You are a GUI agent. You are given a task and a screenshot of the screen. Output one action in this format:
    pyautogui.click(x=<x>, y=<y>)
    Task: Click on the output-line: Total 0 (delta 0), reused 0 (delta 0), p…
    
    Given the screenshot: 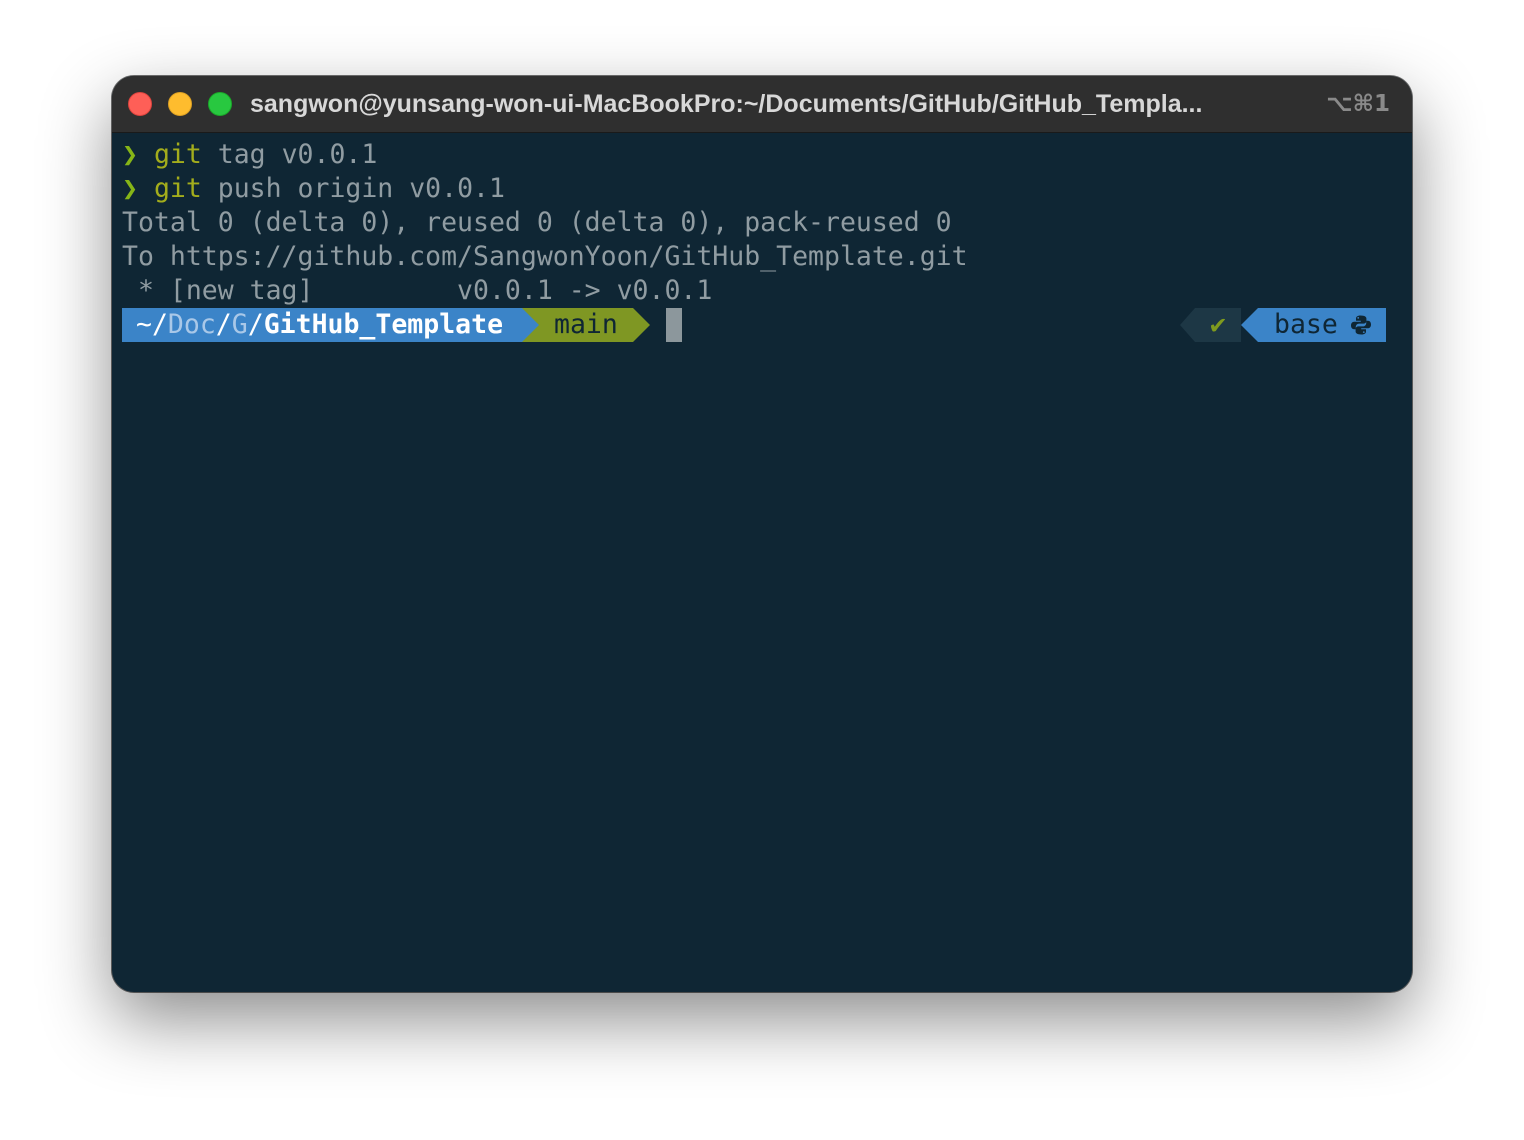 What is the action you would take?
    pyautogui.click(x=537, y=222)
    